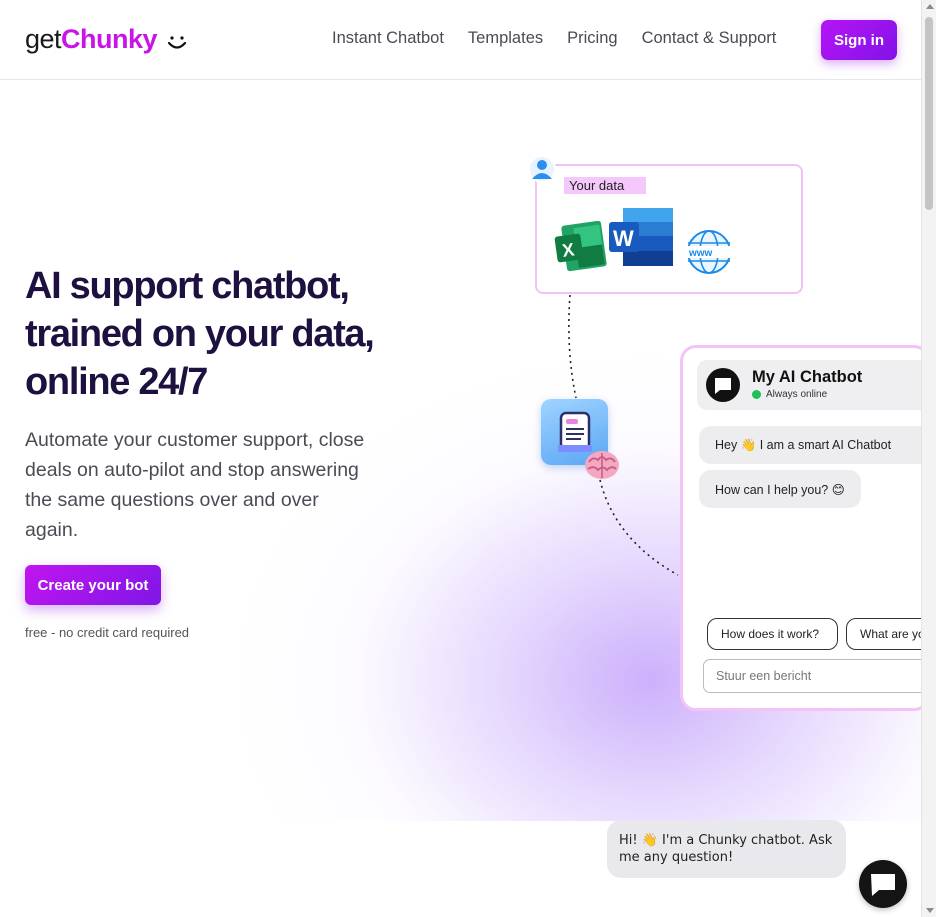  Describe the element at coordinates (815, 676) in the screenshot. I see `chat-message-input: Stuur een bericht` at that location.